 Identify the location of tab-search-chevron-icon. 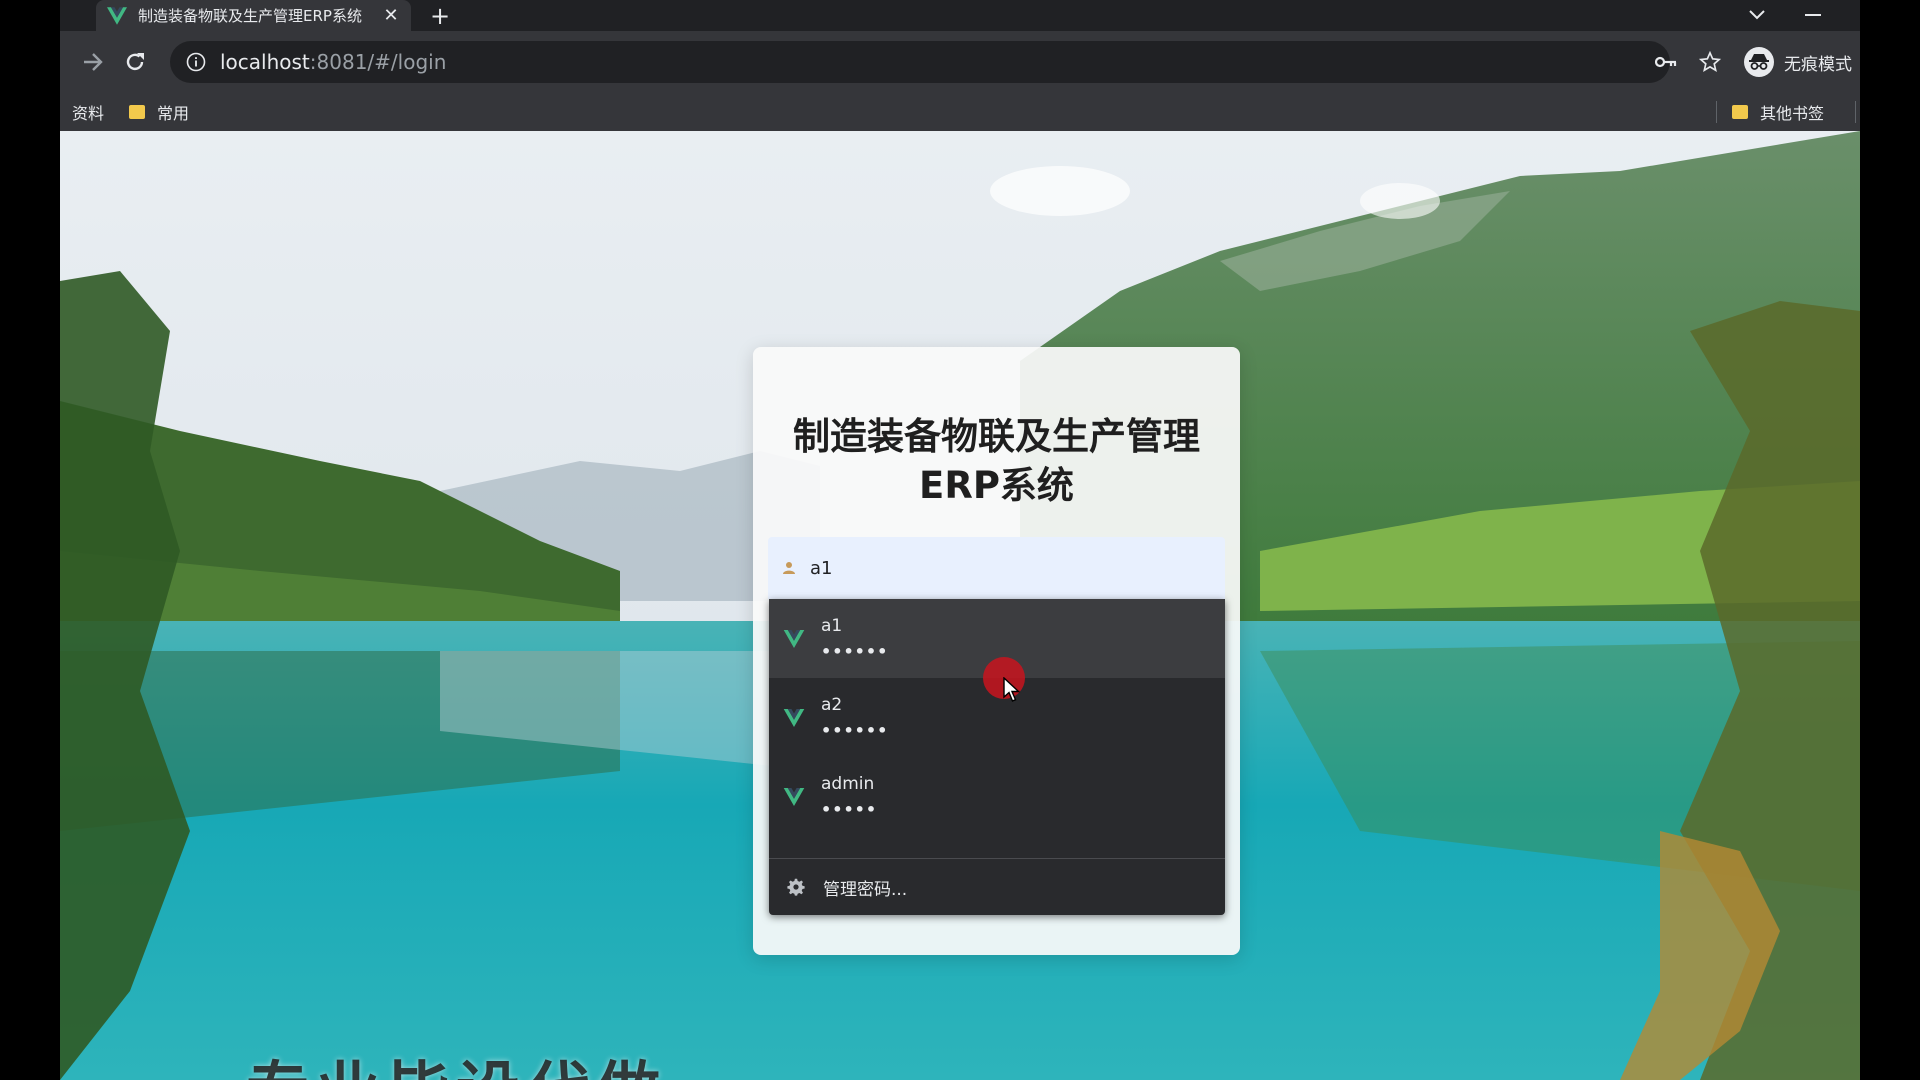
(1757, 15).